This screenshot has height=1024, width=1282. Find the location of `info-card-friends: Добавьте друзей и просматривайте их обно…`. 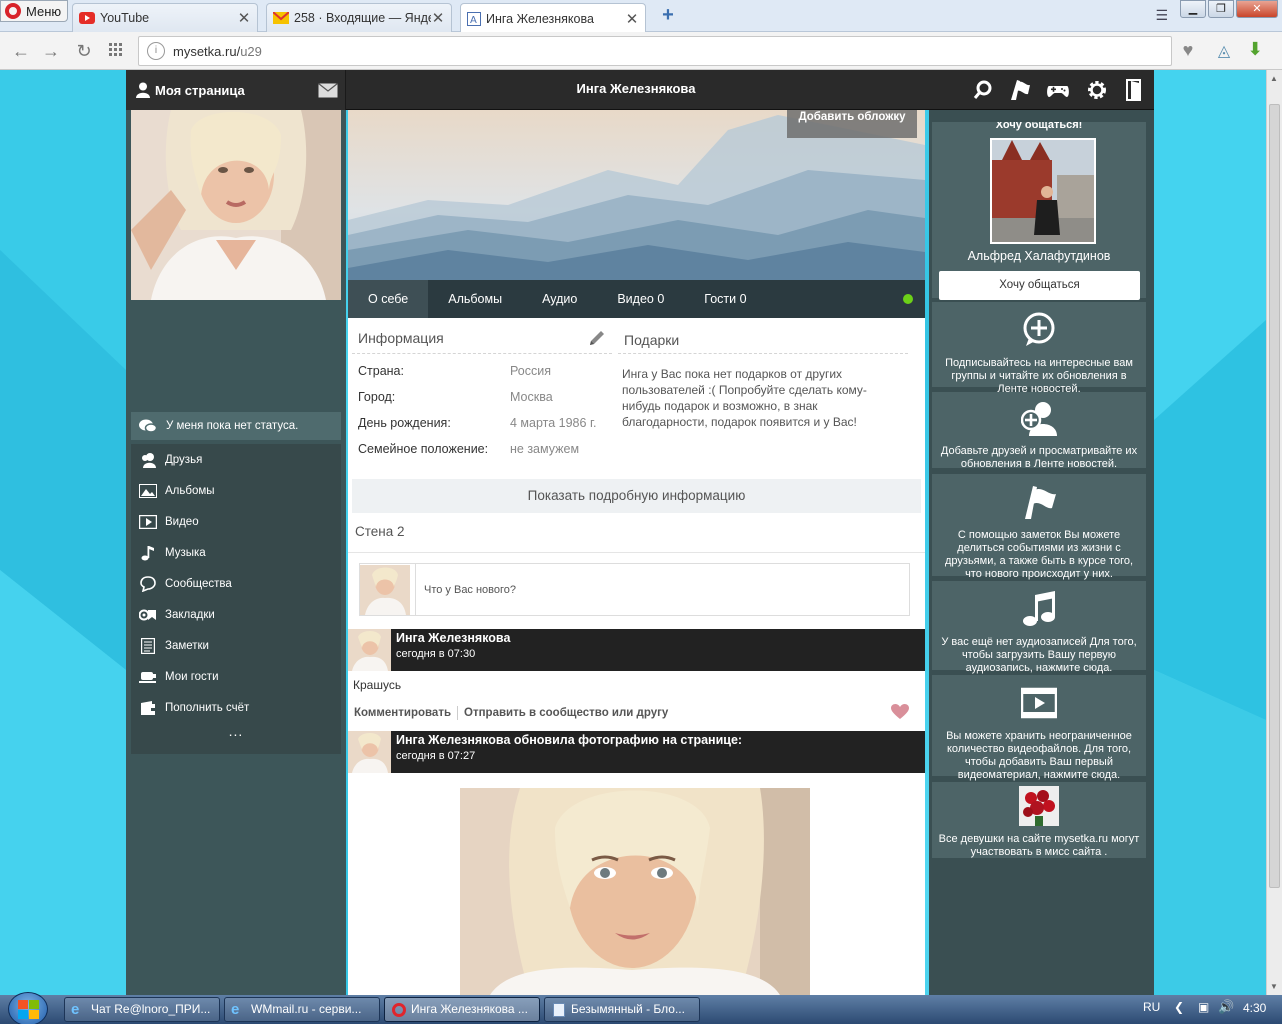

info-card-friends: Добавьте друзей и просматривайте их обно… is located at coordinates (1039, 431).